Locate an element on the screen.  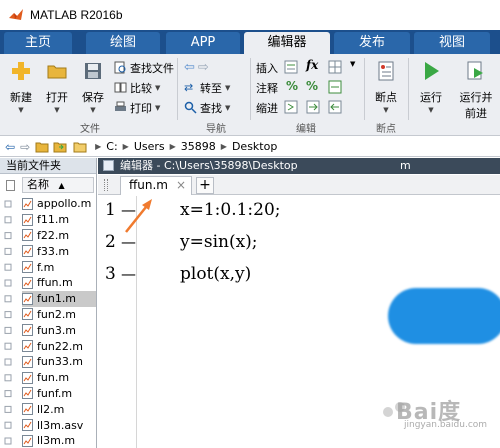
print-button: 打印 ▼ is located at coordinates (137, 107).